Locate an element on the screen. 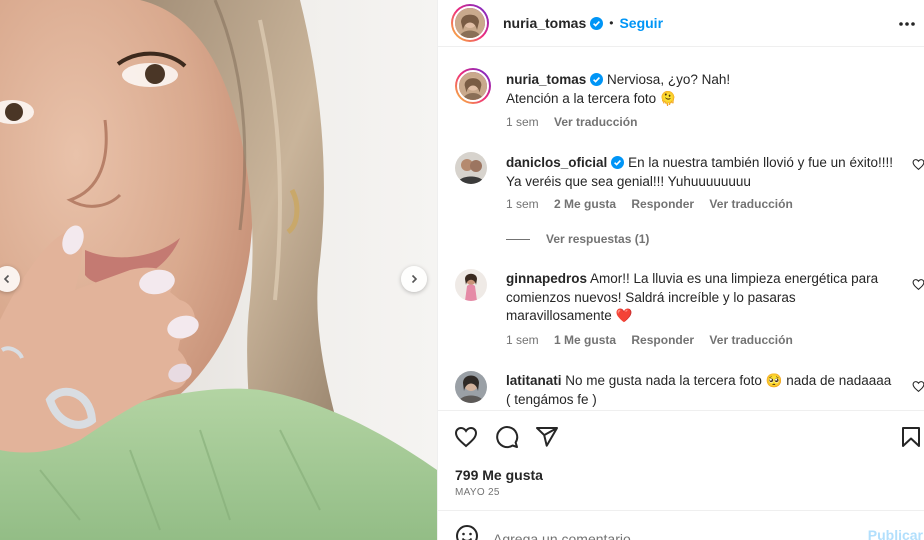  likes-count: 799 Me gusta is located at coordinates (499, 475).